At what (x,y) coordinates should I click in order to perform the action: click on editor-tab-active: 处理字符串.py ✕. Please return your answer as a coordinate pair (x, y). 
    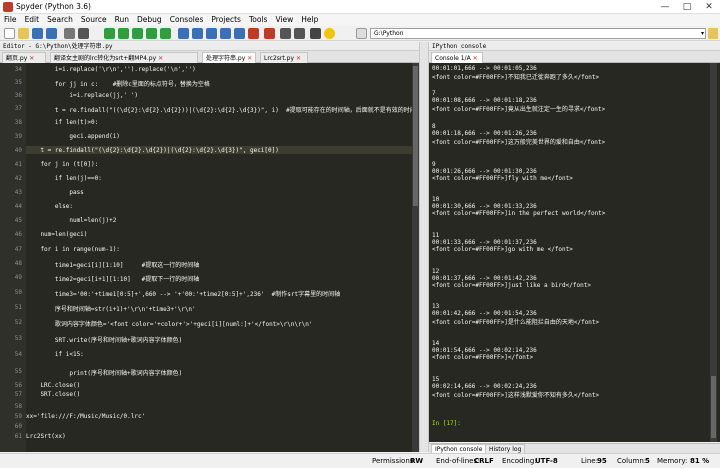
    Looking at the image, I should click on (229, 57).